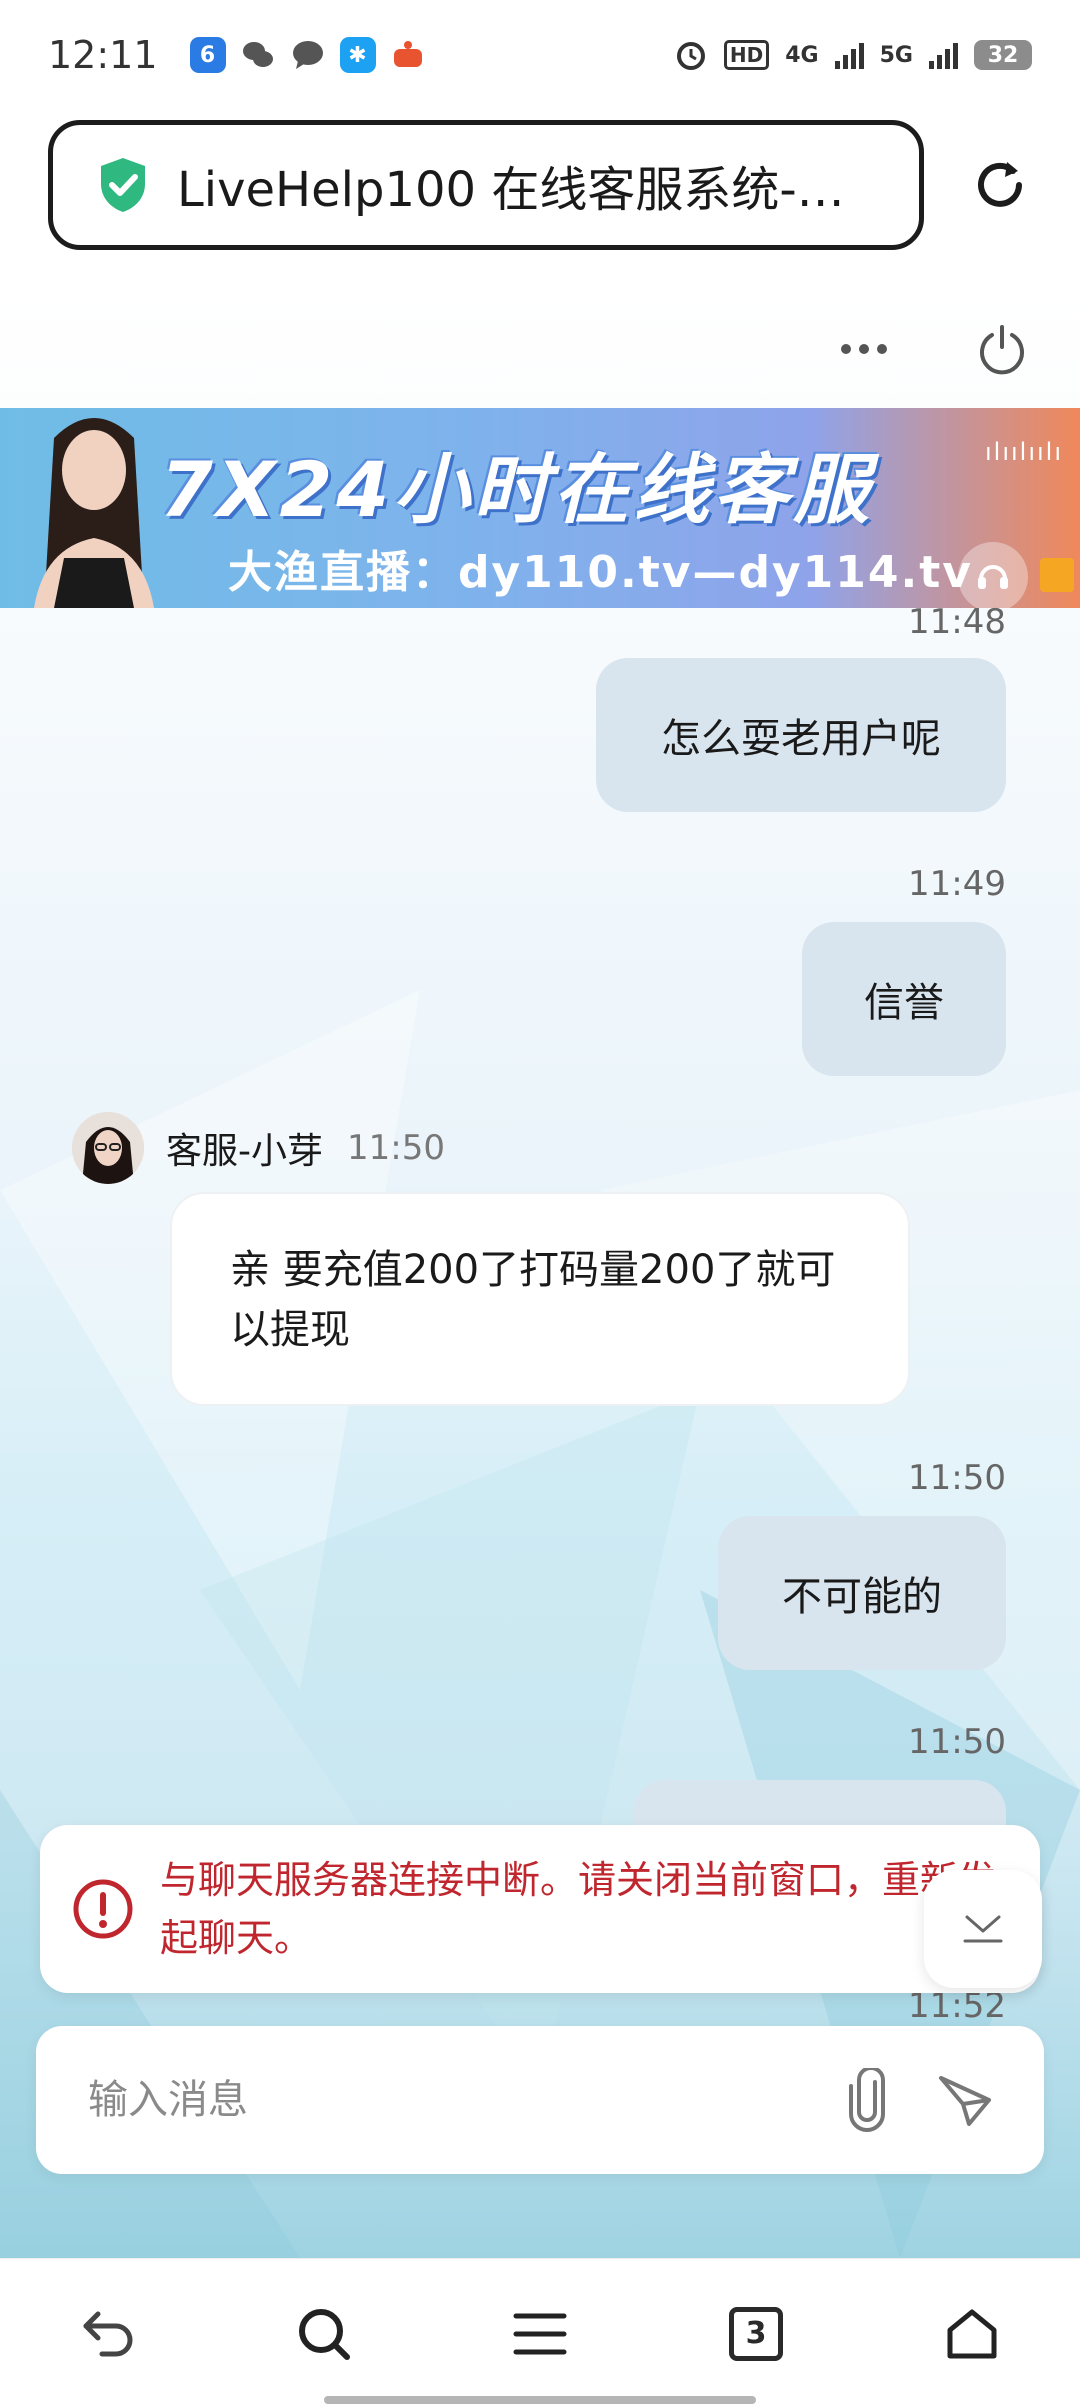 The width and height of the screenshot is (1080, 2408). Describe the element at coordinates (258, 55) in the screenshot. I see `wechat-icon` at that location.